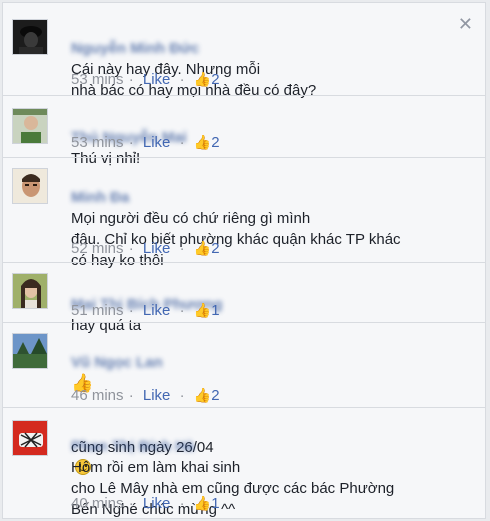  Describe the element at coordinates (97, 248) in the screenshot. I see `comment-time: 52 mins` at that location.